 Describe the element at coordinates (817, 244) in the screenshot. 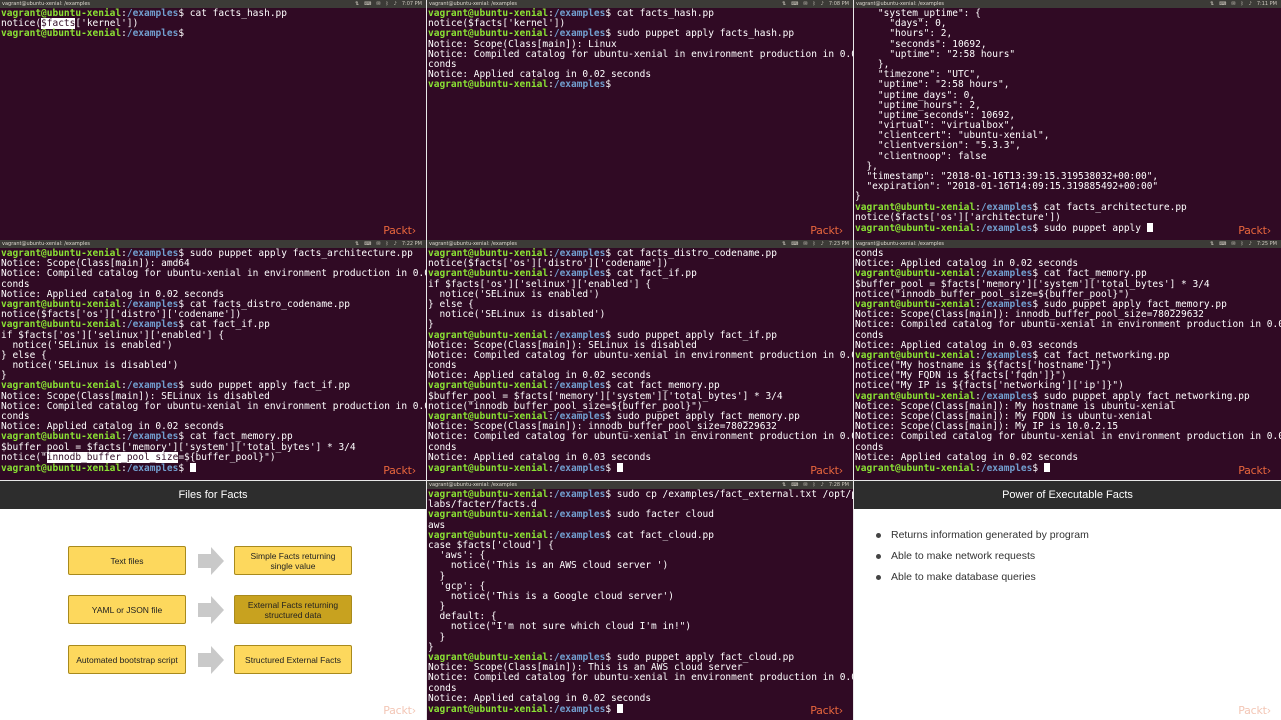

I see `system-tray: ⇅ ⌨ ✉ ᛒ ♪ 7:23 PM` at that location.